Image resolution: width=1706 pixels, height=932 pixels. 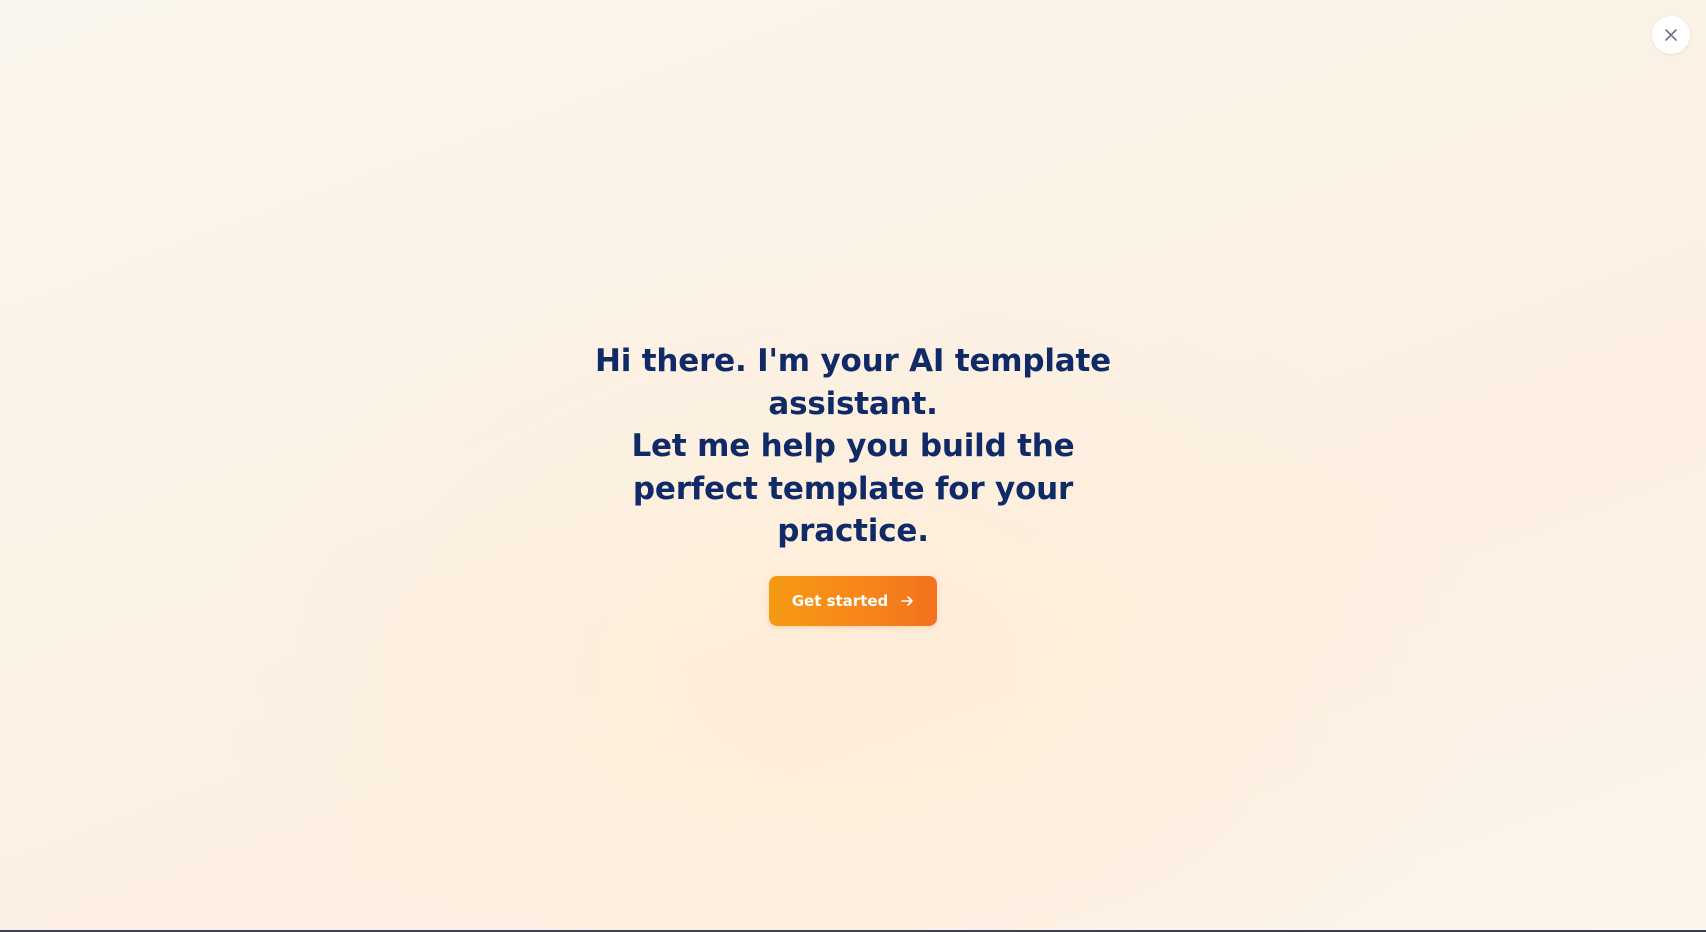 I want to click on close-icon, so click(x=1671, y=35).